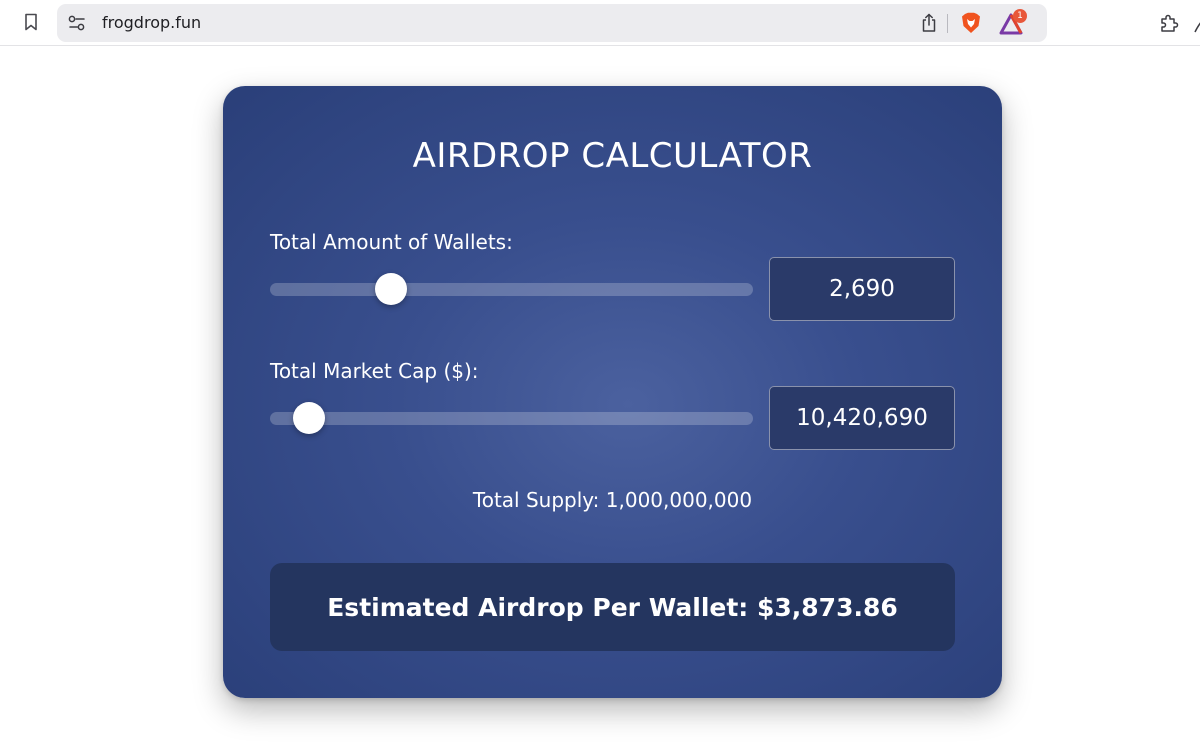 This screenshot has height=746, width=1200. What do you see at coordinates (552, 23) in the screenshot?
I see `address-bar: frogdrop.fun 1` at bounding box center [552, 23].